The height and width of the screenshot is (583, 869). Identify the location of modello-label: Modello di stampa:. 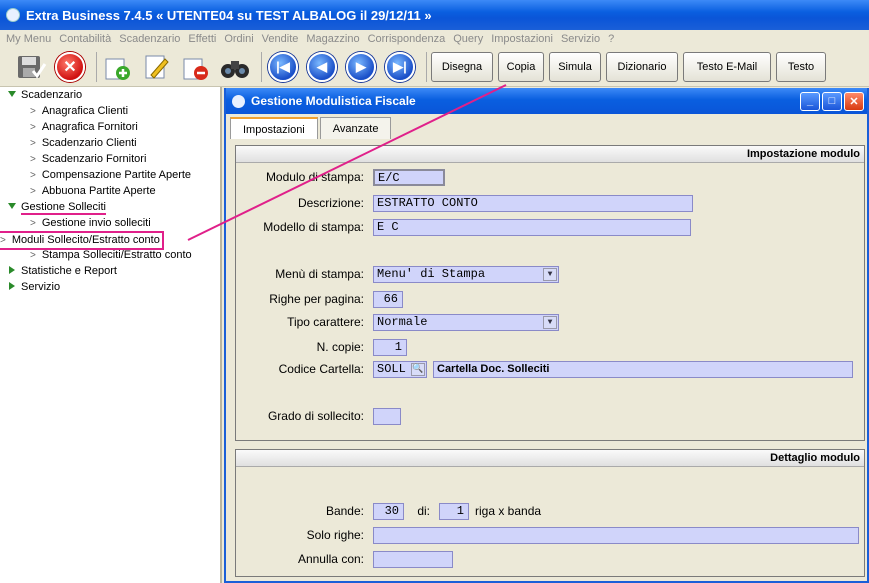
(313, 227).